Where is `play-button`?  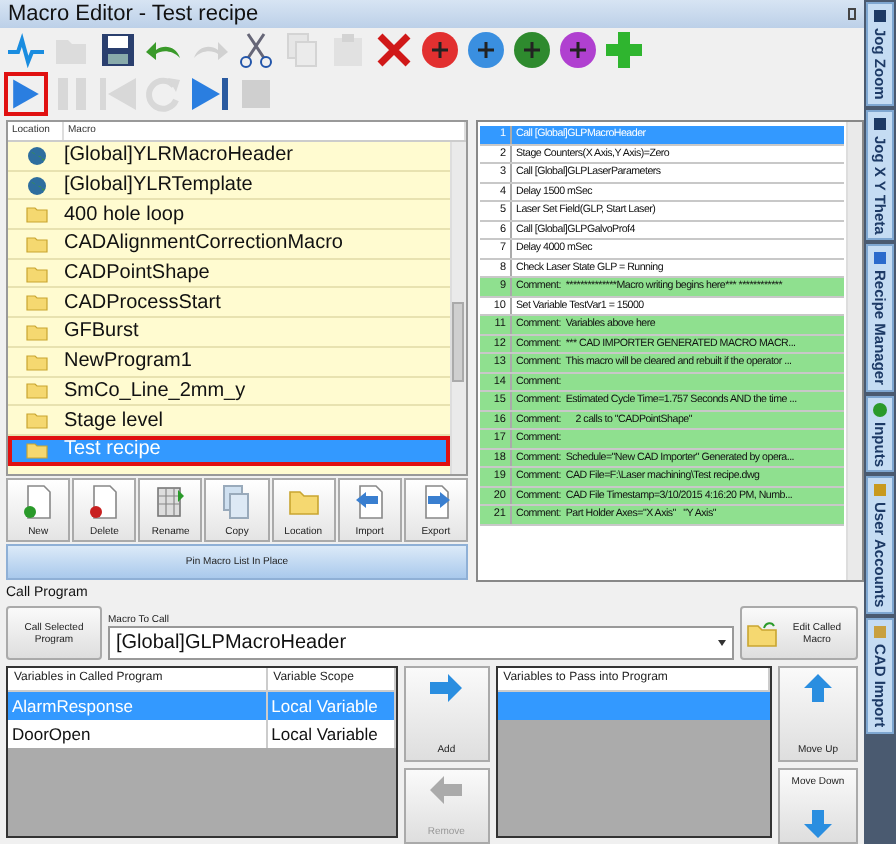 play-button is located at coordinates (26, 94).